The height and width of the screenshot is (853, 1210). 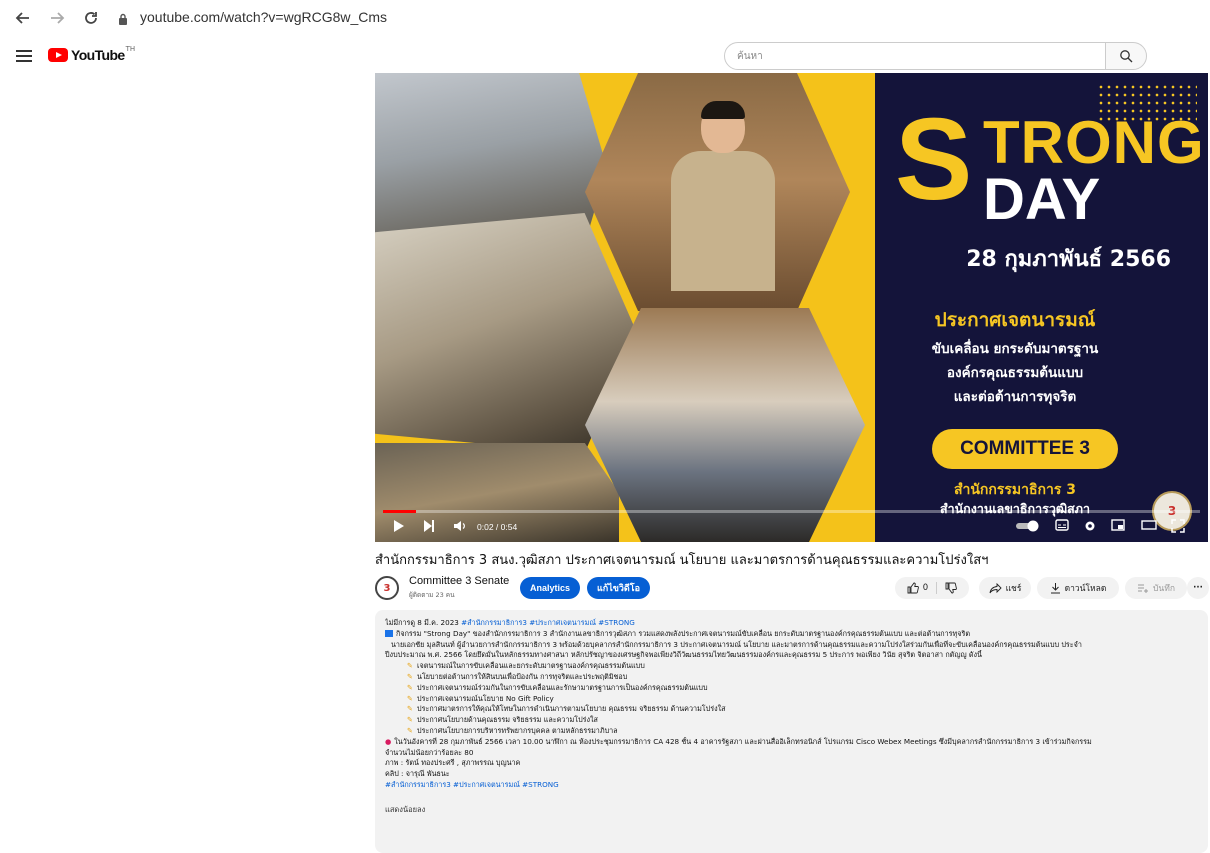 I want to click on office-line: สำนักกรรมาธิการ 3, so click(x=1015, y=490).